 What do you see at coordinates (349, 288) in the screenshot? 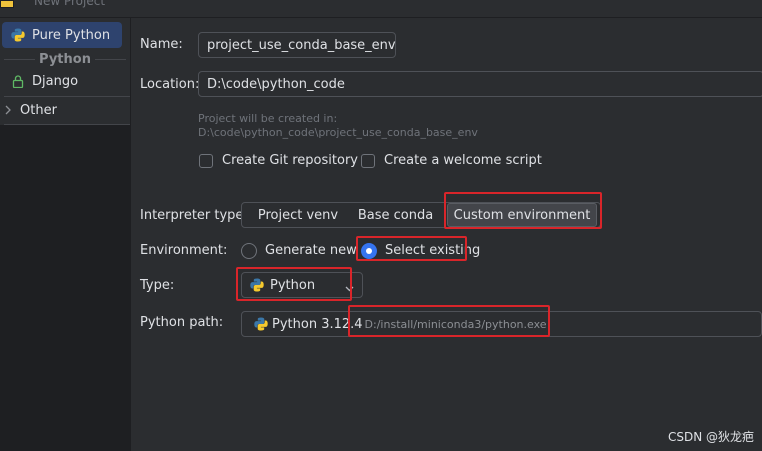
I see `chevron-down-icon` at bounding box center [349, 288].